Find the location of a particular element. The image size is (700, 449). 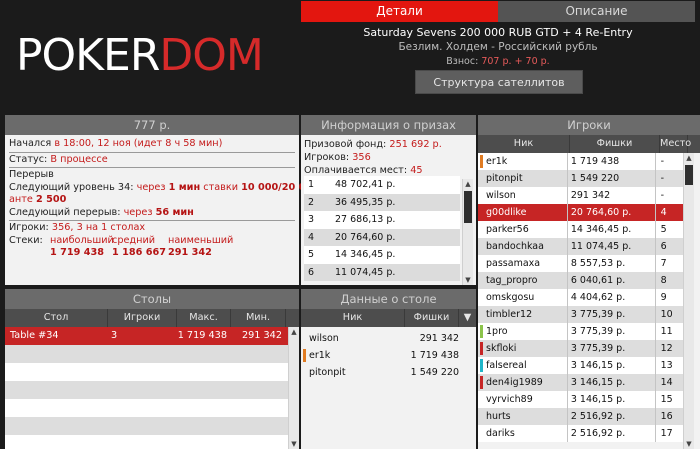

player-row: omskgosu 4 404,62 р. 9 is located at coordinates (580, 297).